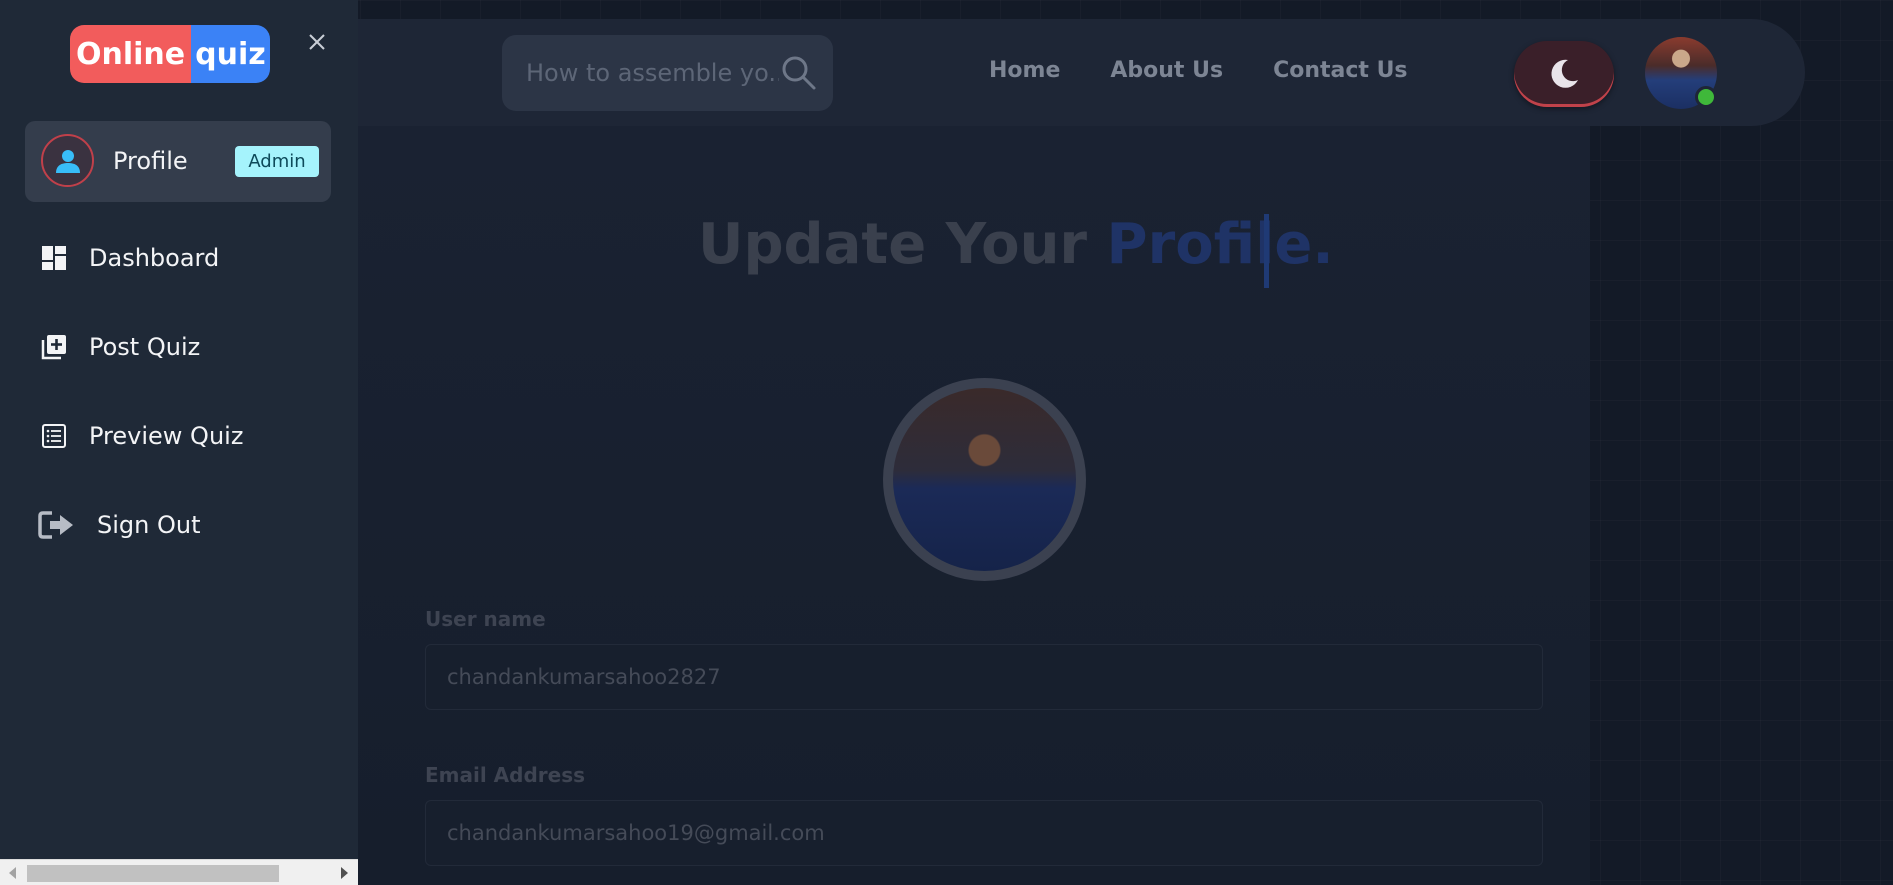 The height and width of the screenshot is (885, 1893). I want to click on scroll-right-icon, so click(344, 873).